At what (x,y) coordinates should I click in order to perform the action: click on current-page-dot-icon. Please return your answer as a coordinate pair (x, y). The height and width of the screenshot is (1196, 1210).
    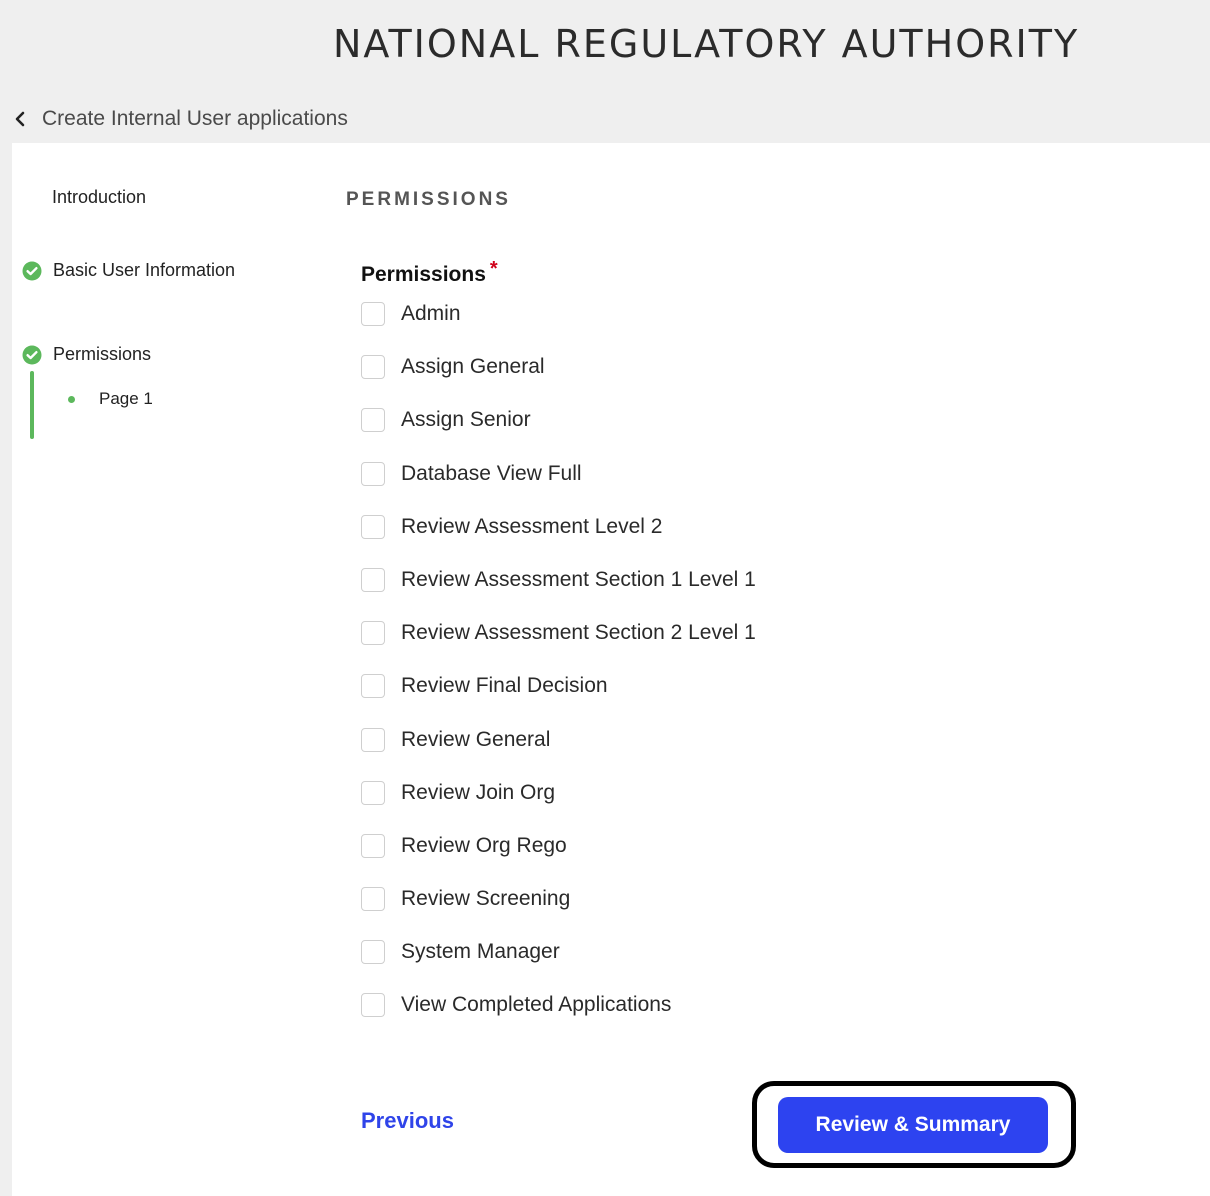
    Looking at the image, I should click on (71, 399).